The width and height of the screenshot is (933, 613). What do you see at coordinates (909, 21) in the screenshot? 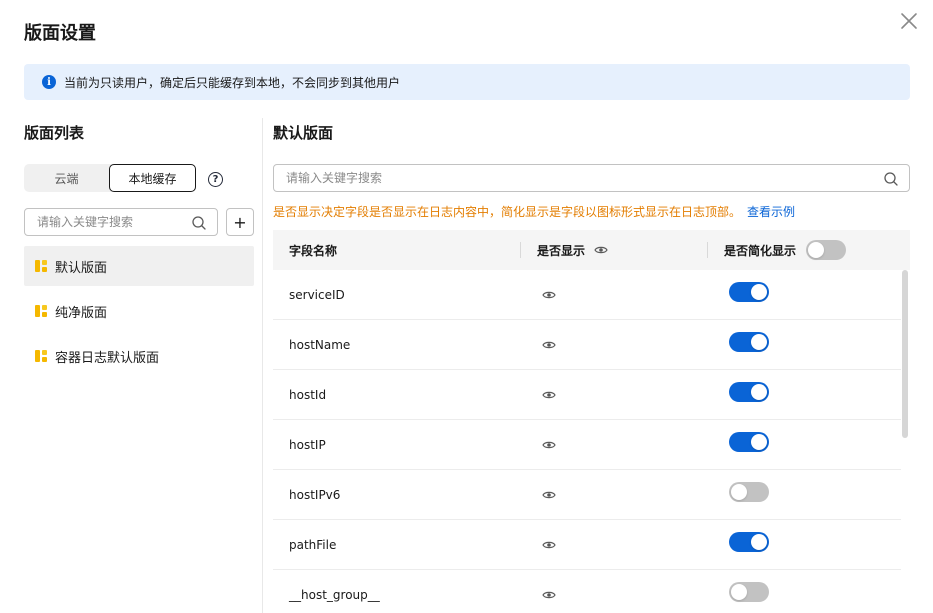
I see `close-icon` at bounding box center [909, 21].